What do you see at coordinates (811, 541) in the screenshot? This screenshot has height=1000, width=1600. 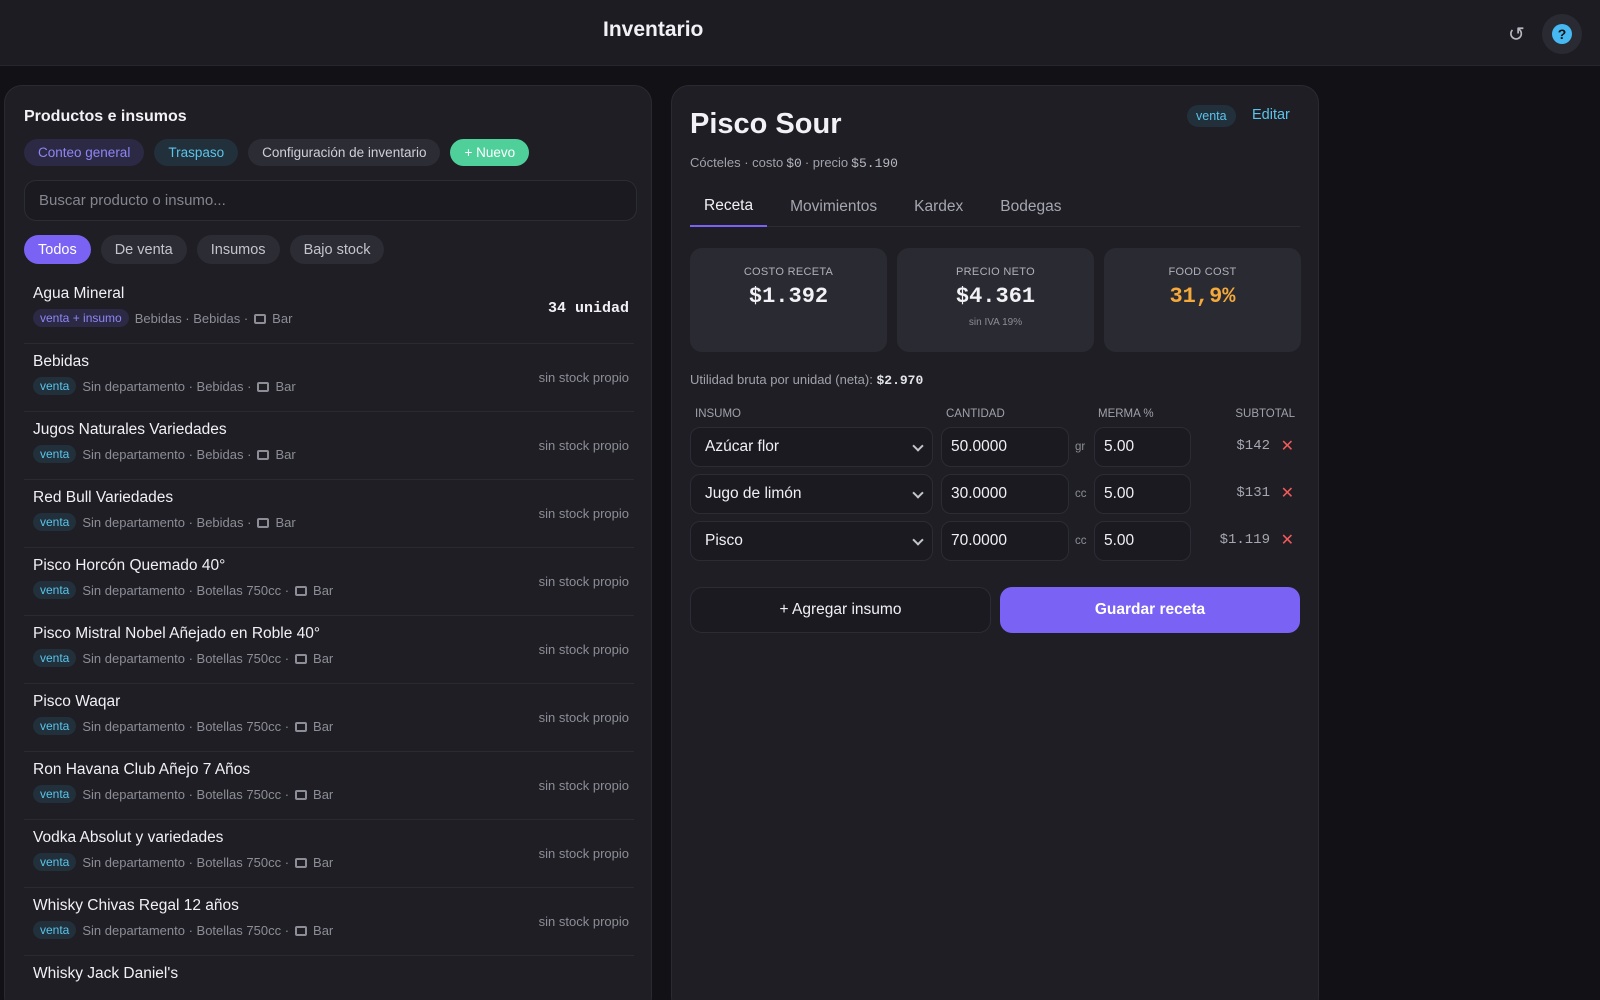 I see `ingredient-select: Pisco` at bounding box center [811, 541].